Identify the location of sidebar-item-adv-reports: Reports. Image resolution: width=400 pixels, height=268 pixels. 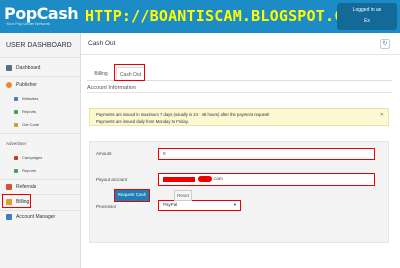
(25, 170).